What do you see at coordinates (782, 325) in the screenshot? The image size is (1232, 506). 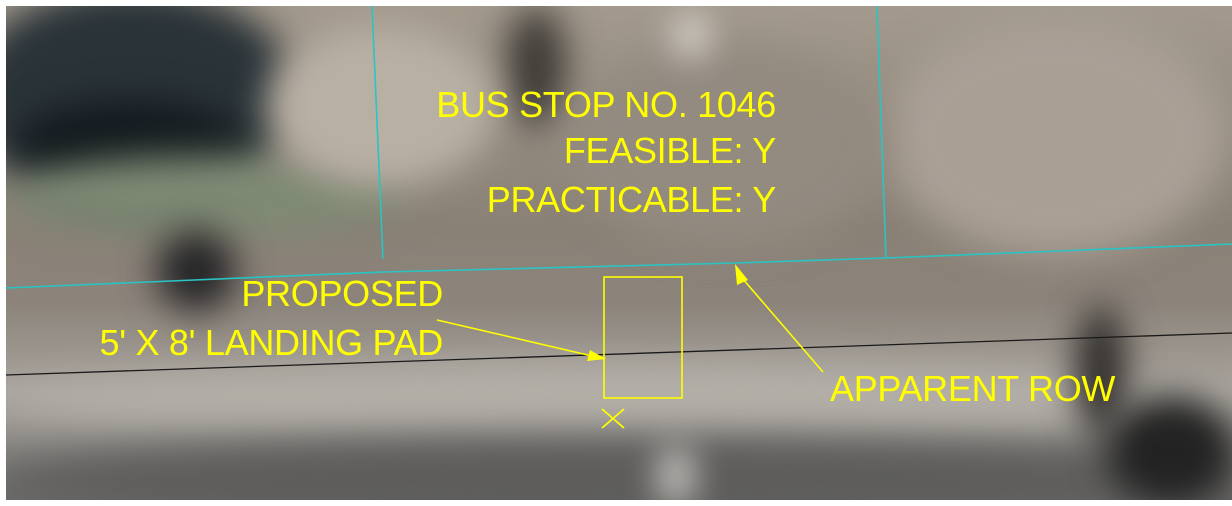 I see `apparent-row-leader` at bounding box center [782, 325].